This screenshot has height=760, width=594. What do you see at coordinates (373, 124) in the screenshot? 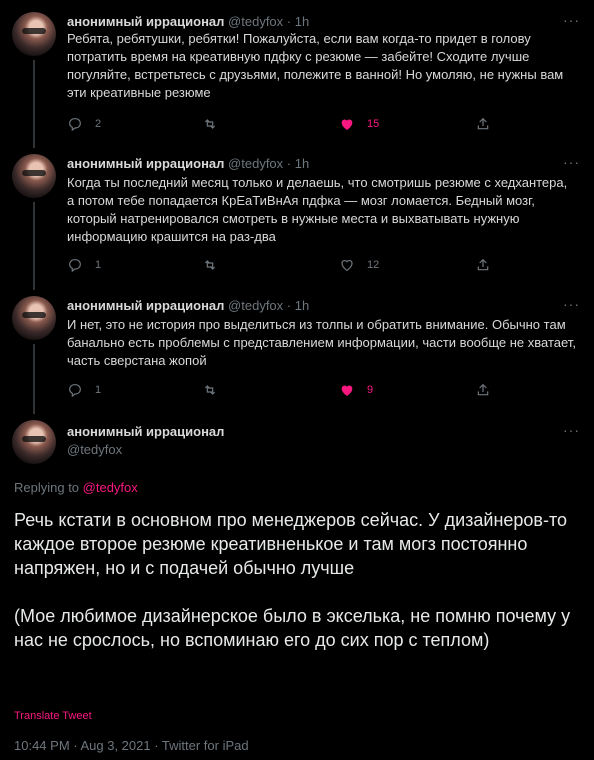
I see `like-count: 15` at bounding box center [373, 124].